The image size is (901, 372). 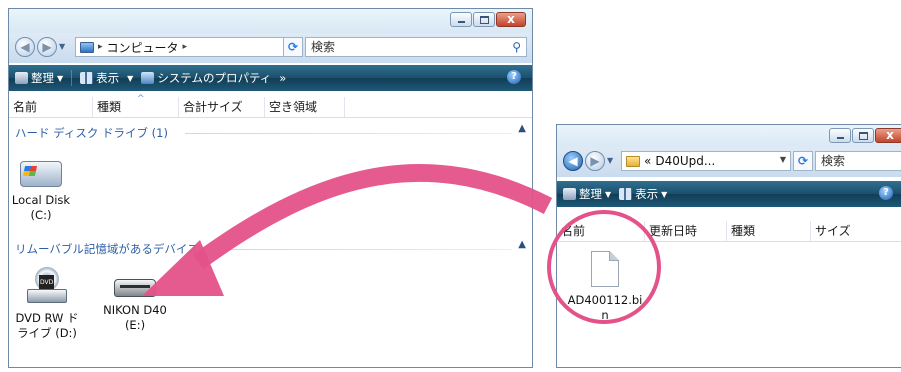 What do you see at coordinates (41, 200) in the screenshot?
I see `drive-label: Local Disk` at bounding box center [41, 200].